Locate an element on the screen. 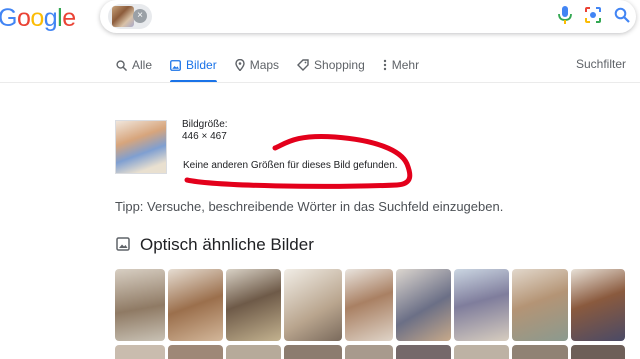 The image size is (640, 359). tab-label: Bilder is located at coordinates (201, 65).